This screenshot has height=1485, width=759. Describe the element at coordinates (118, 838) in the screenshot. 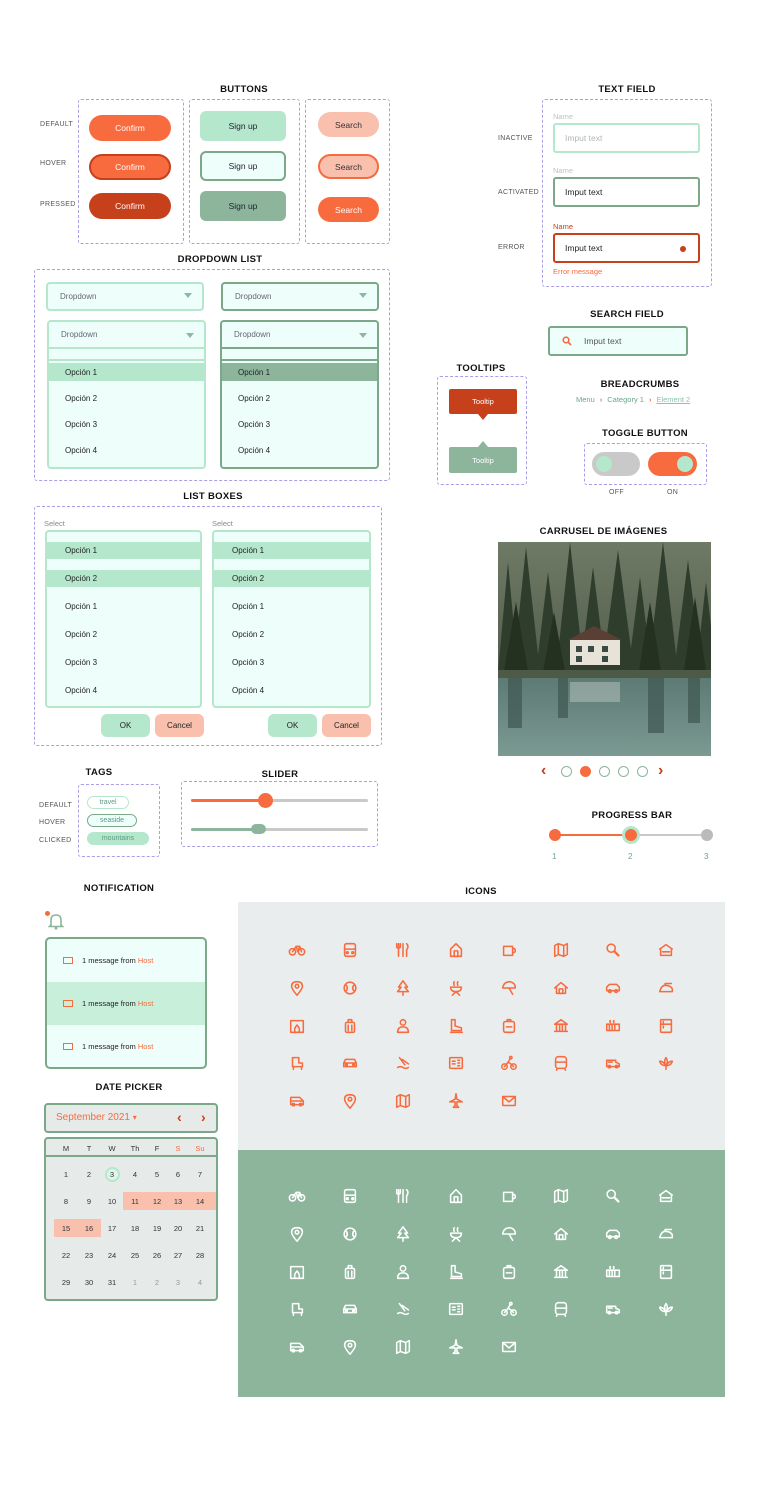

I see `tag-mountains: mountains` at that location.